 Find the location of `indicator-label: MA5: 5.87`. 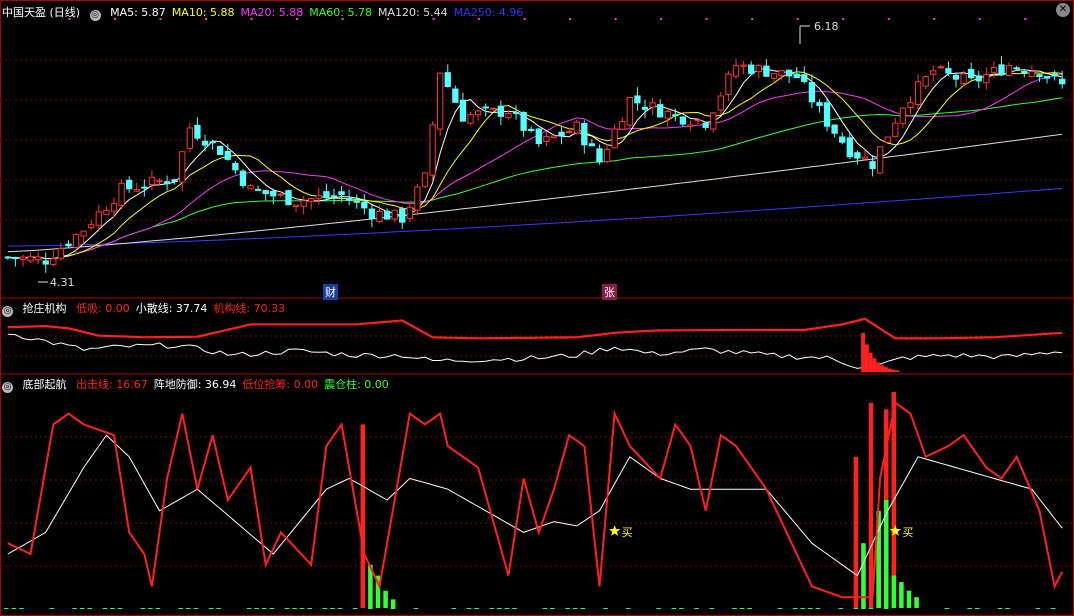

indicator-label: MA5: 5.87 is located at coordinates (138, 12).